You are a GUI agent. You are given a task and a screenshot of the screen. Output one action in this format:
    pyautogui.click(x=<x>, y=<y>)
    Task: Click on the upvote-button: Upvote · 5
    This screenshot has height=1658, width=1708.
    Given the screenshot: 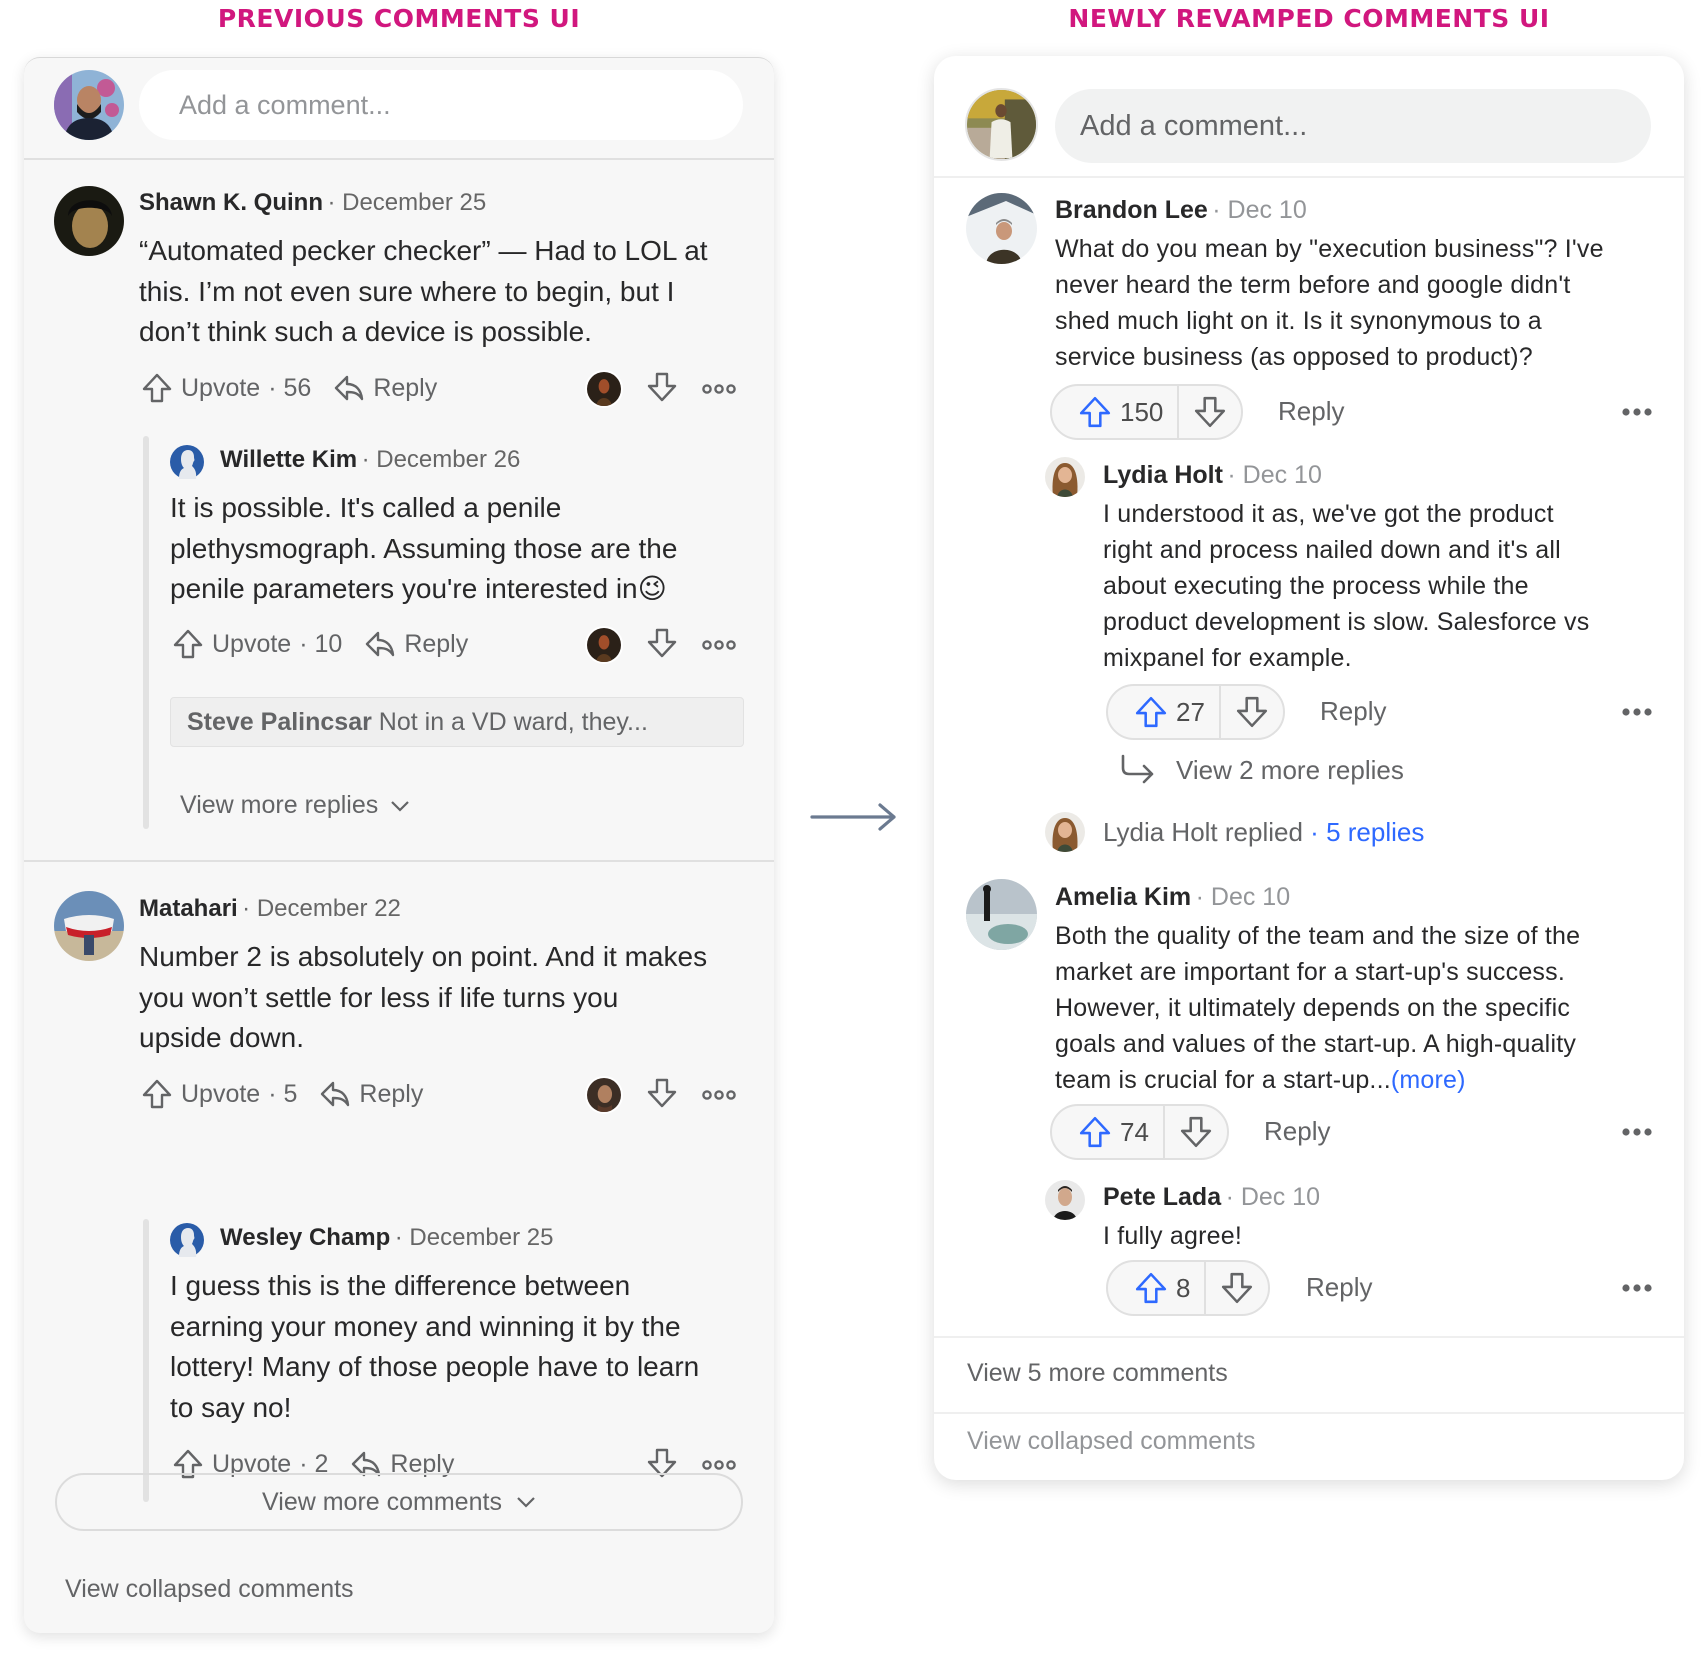 What is the action you would take?
    pyautogui.click(x=219, y=1094)
    